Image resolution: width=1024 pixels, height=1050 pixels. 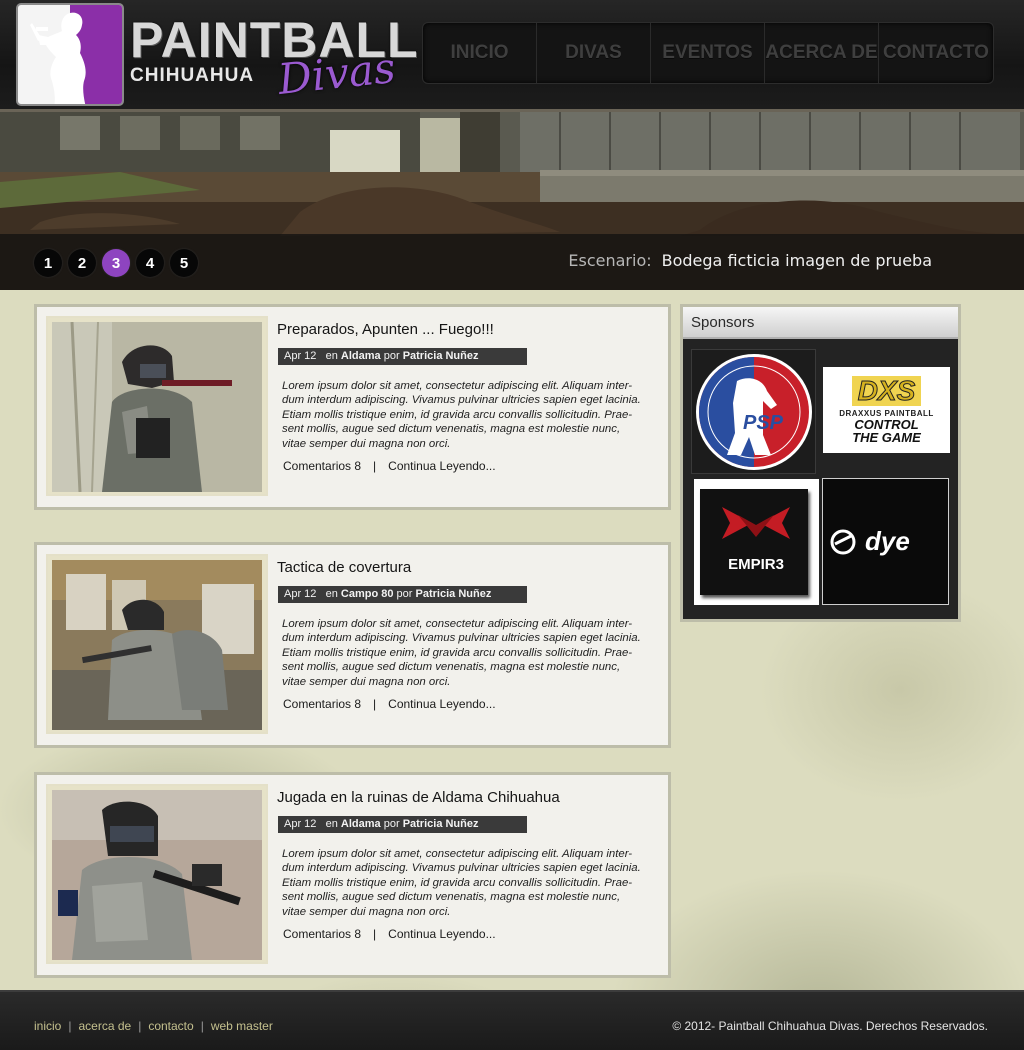 I want to click on footer-link-acerca-de: acerca de, so click(x=104, y=1026).